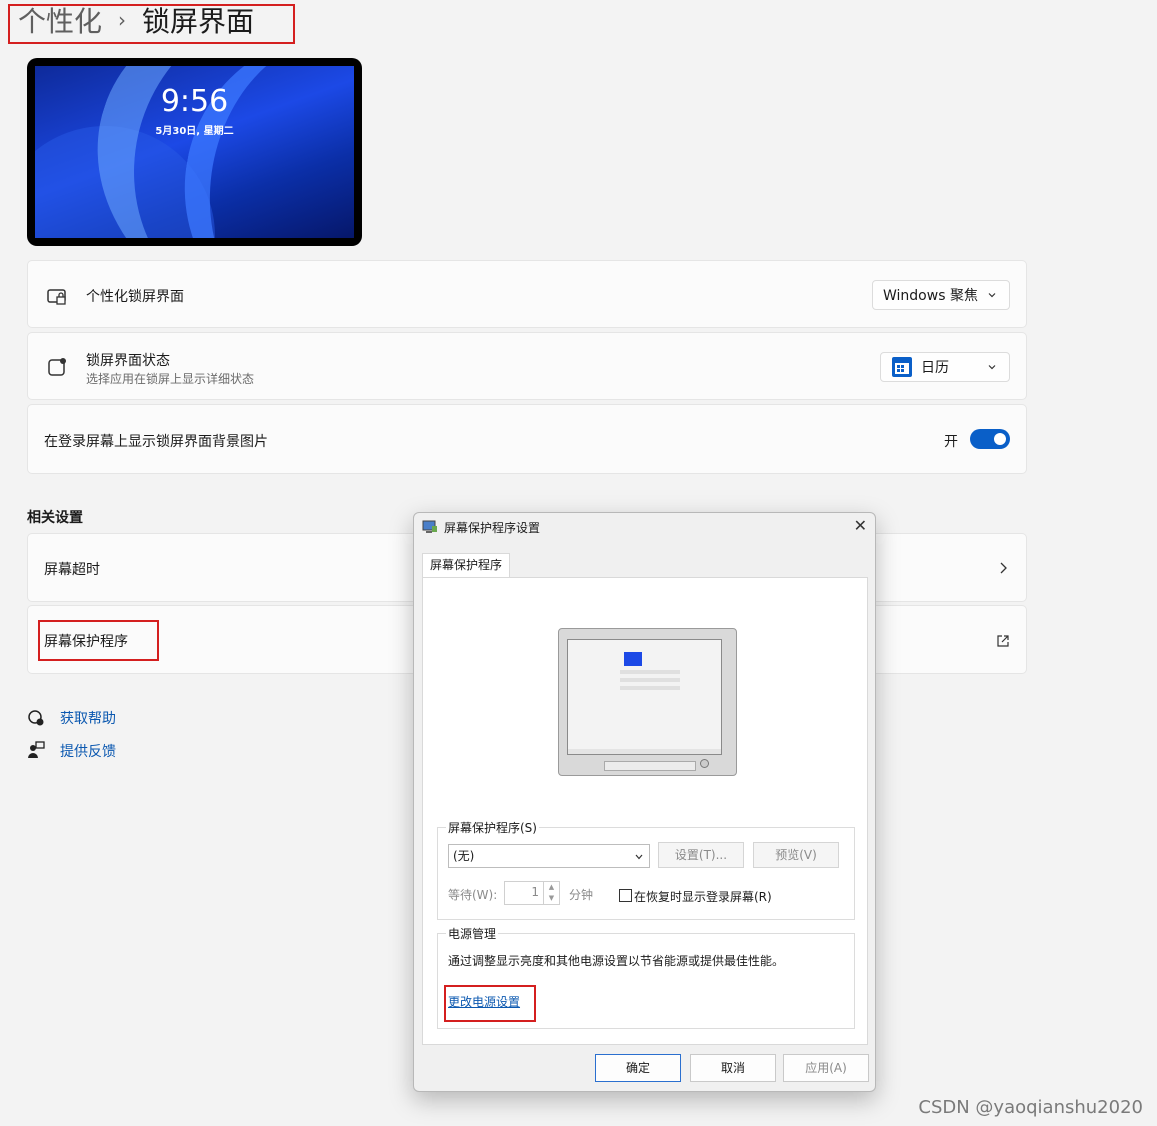 Image resolution: width=1157 pixels, height=1126 pixels. What do you see at coordinates (935, 368) in the screenshot?
I see `lock-status-value: 日历` at bounding box center [935, 368].